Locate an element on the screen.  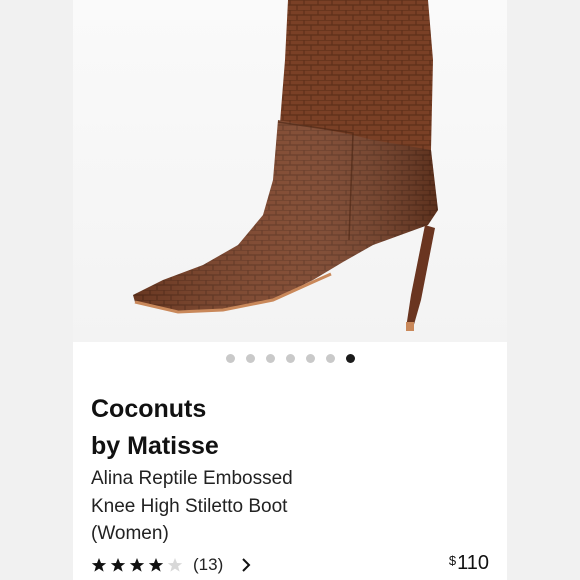
brand-line-1: Coconuts is located at coordinates (149, 409).